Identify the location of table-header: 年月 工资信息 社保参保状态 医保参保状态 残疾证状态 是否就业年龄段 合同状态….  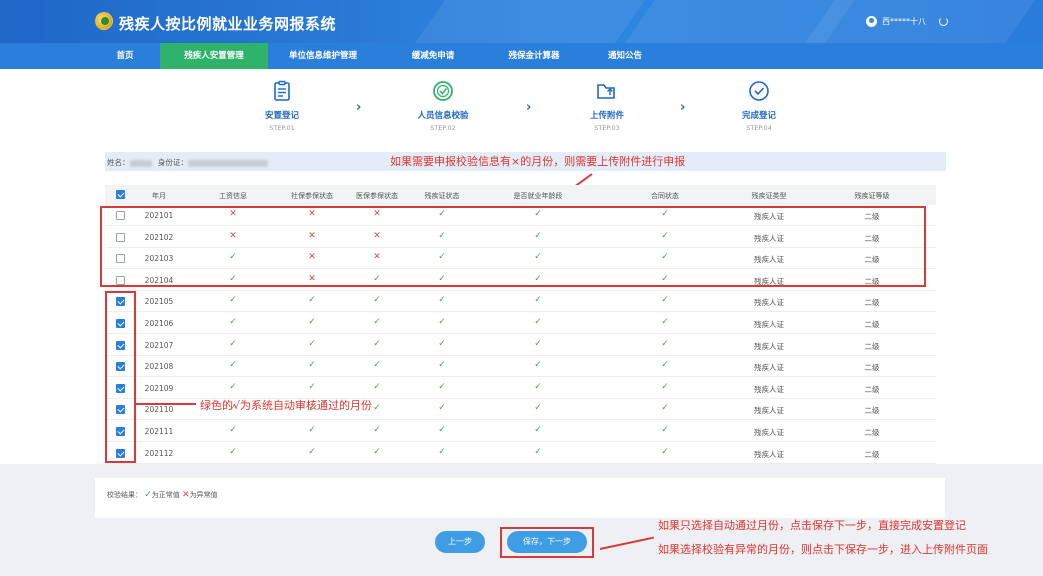
(520, 195).